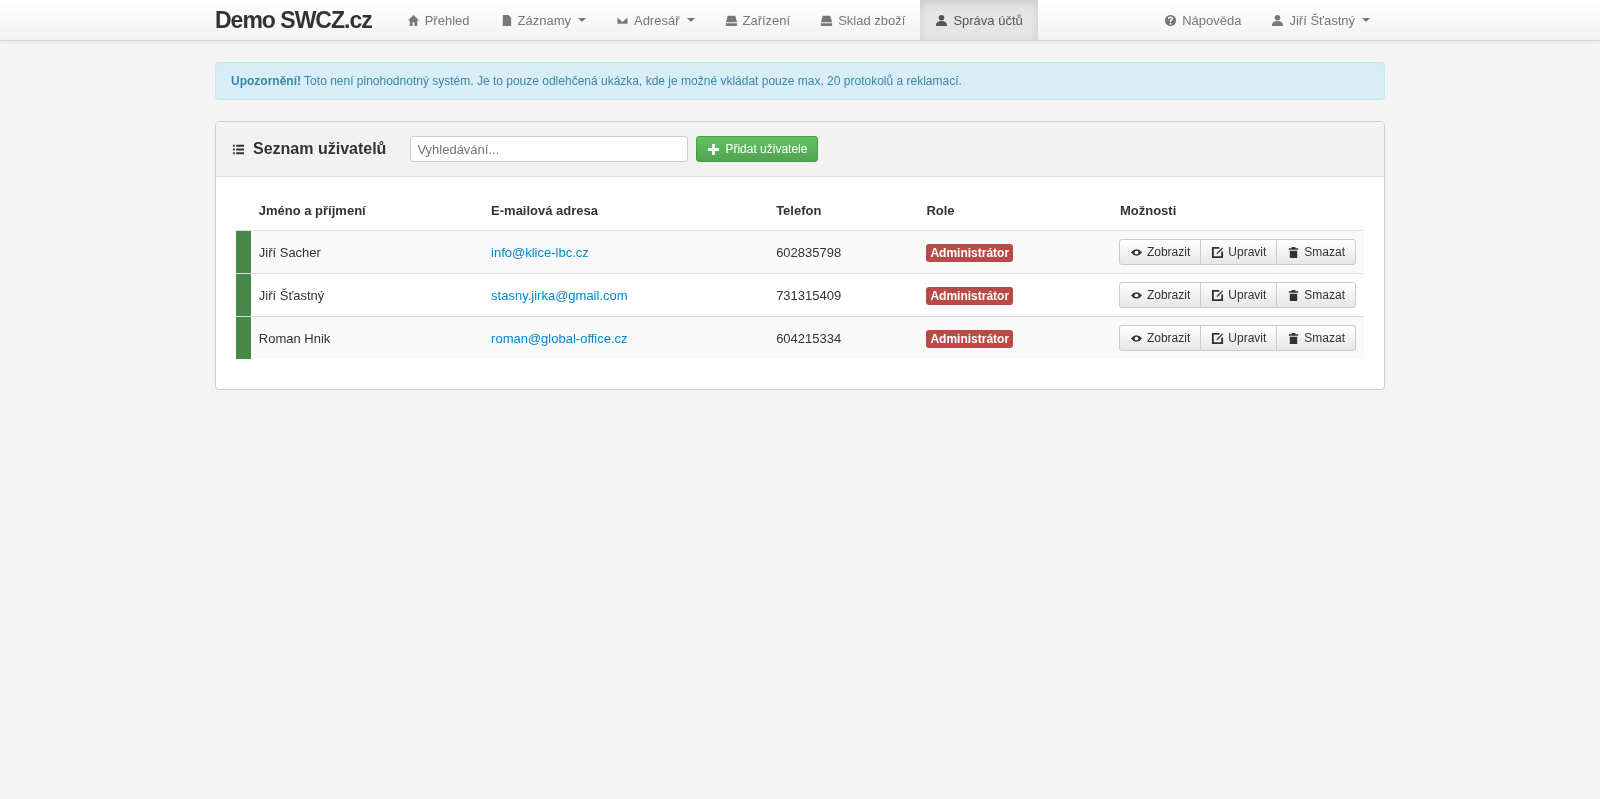 The width and height of the screenshot is (1600, 799). Describe the element at coordinates (238, 149) in the screenshot. I see `list-icon` at that location.